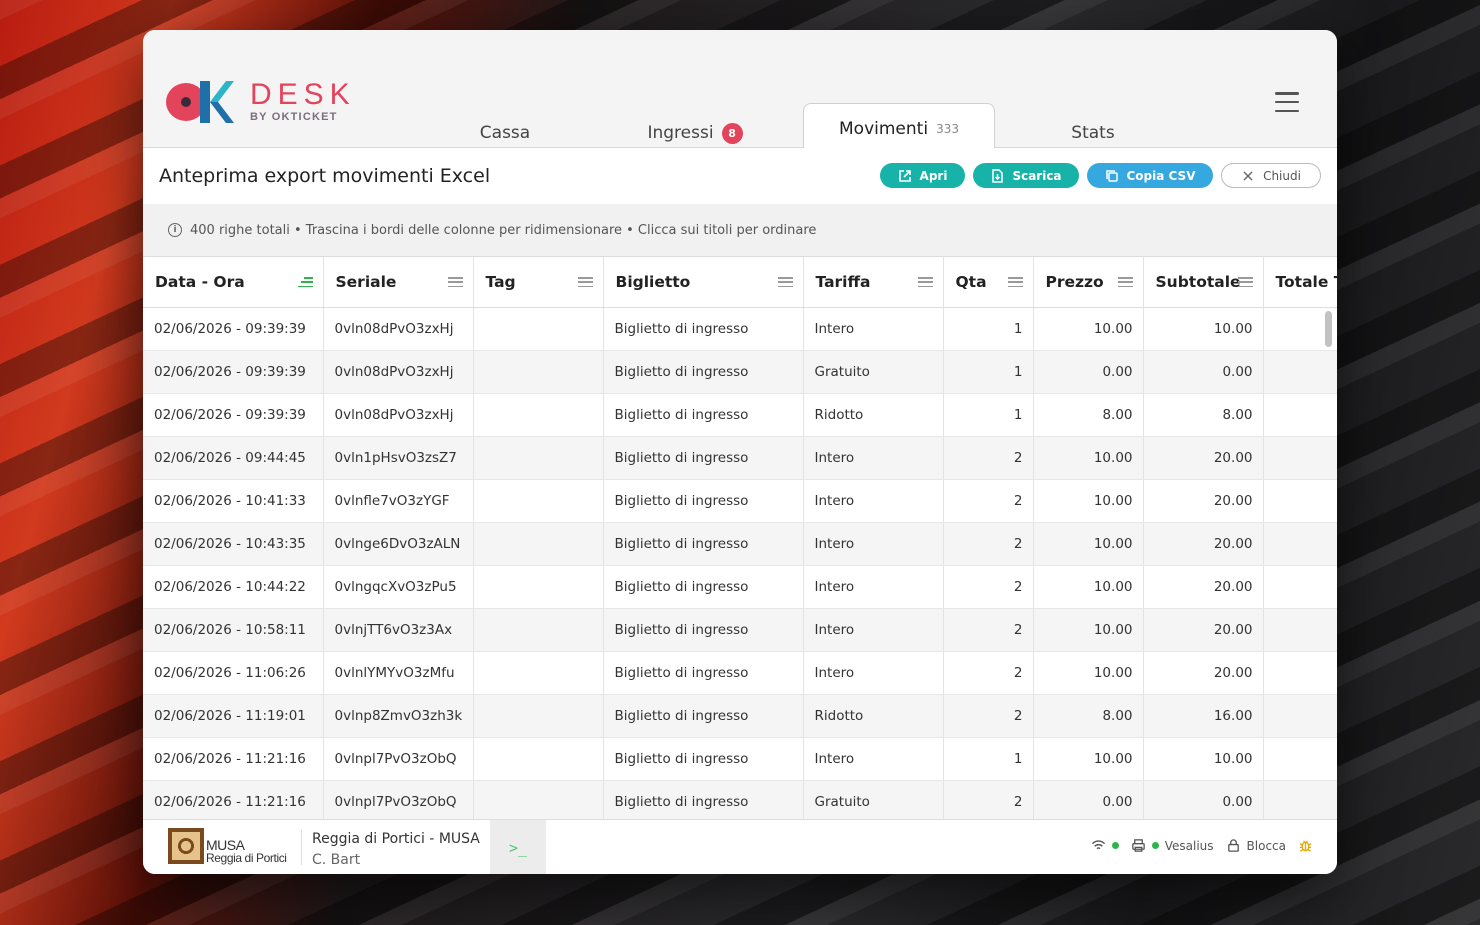 This screenshot has width=1480, height=925. What do you see at coordinates (1287, 102) in the screenshot?
I see `menu-icon` at bounding box center [1287, 102].